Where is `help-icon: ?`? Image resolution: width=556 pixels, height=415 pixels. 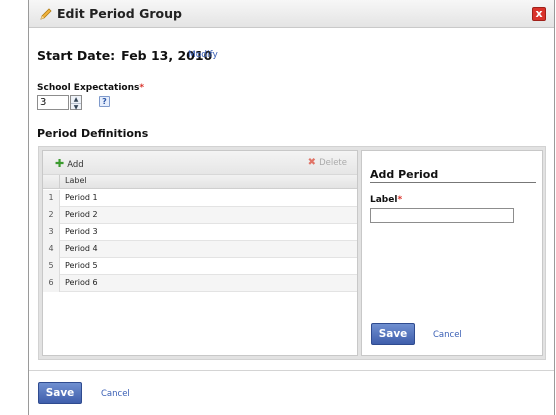
help-icon: ? is located at coordinates (104, 101).